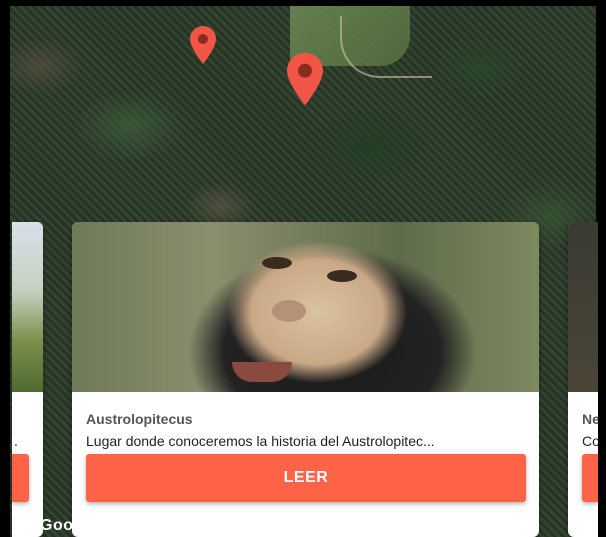 This screenshot has height=537, width=606. What do you see at coordinates (16, 441) in the screenshot?
I see `card-description: .` at bounding box center [16, 441].